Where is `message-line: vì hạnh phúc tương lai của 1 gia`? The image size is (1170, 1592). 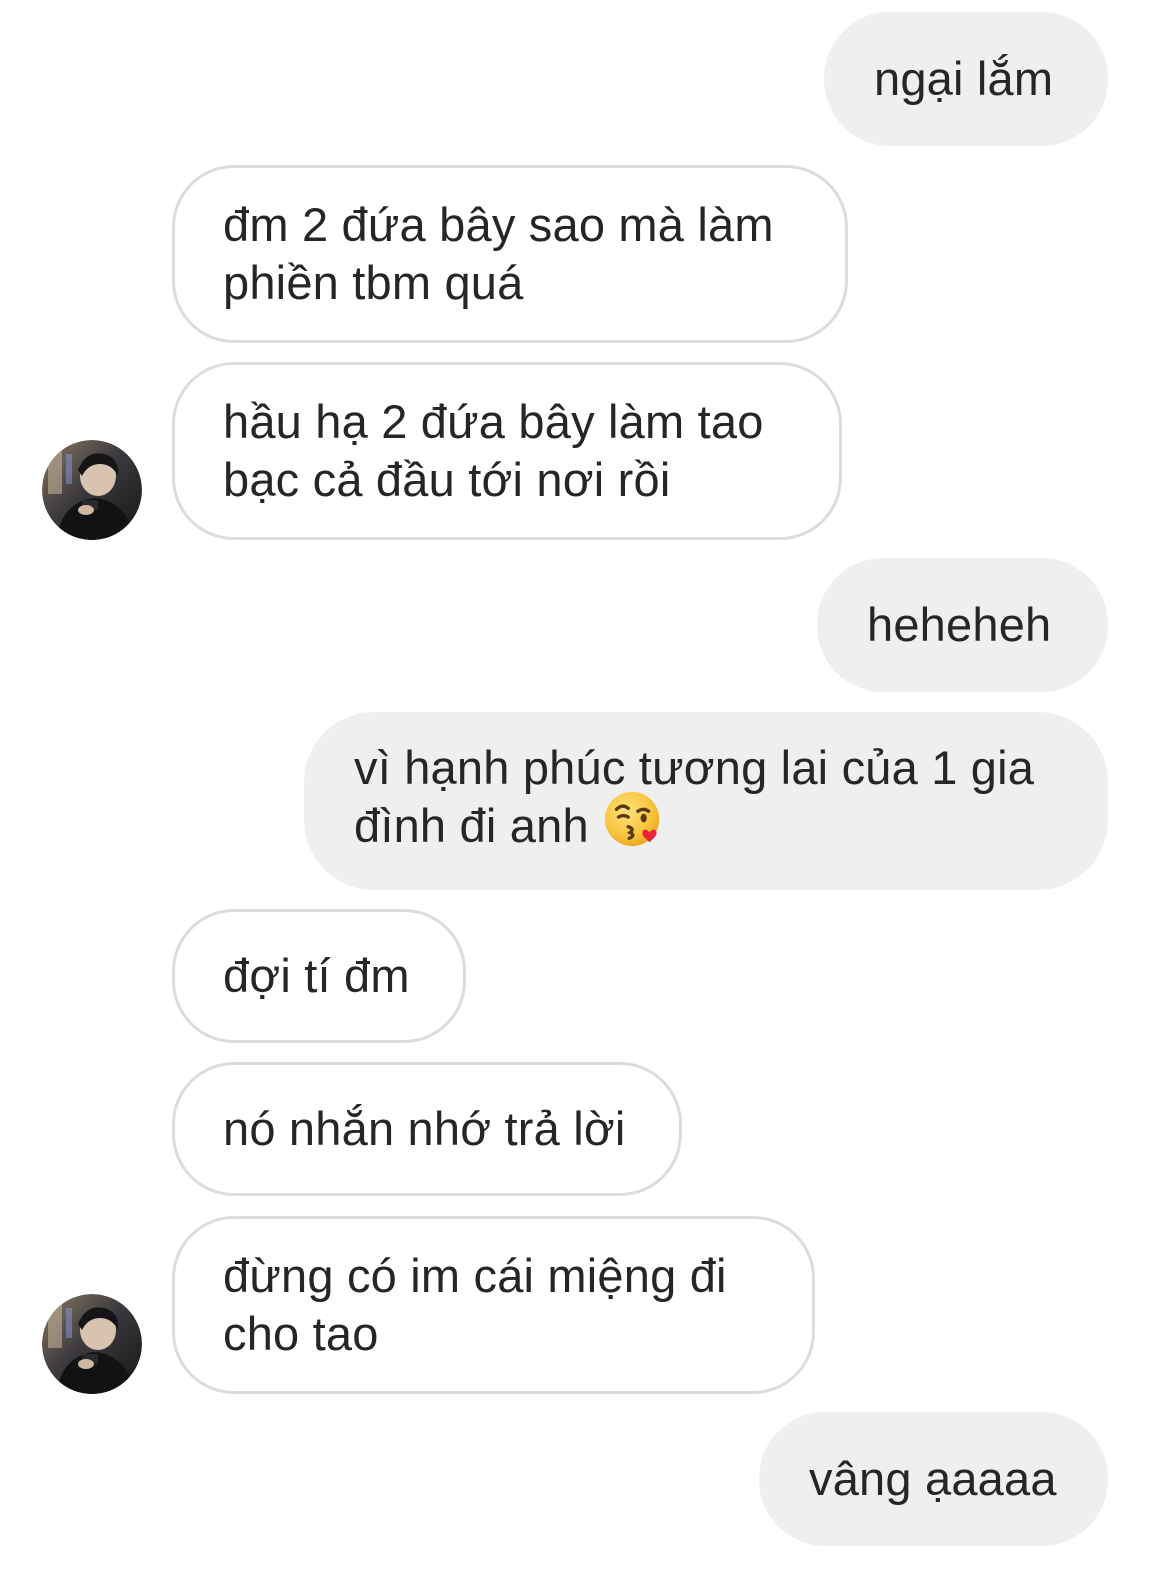 message-line: vì hạnh phúc tương lai của 1 gia is located at coordinates (694, 768).